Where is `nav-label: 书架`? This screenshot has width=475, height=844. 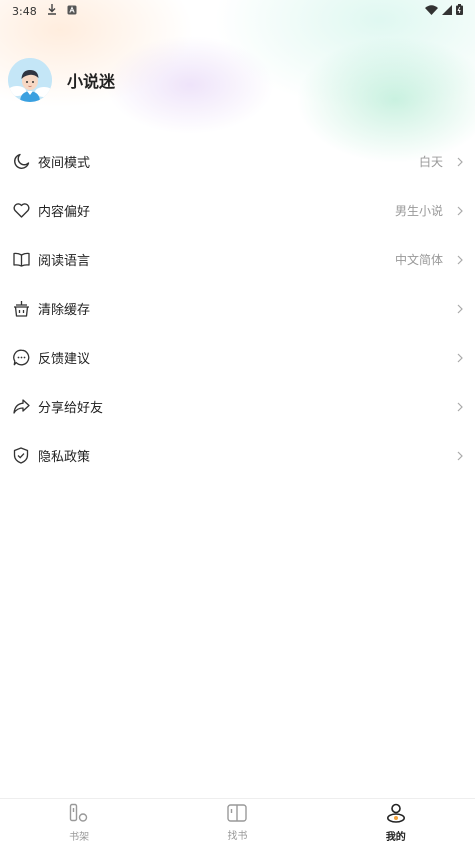 nav-label: 书架 is located at coordinates (79, 837).